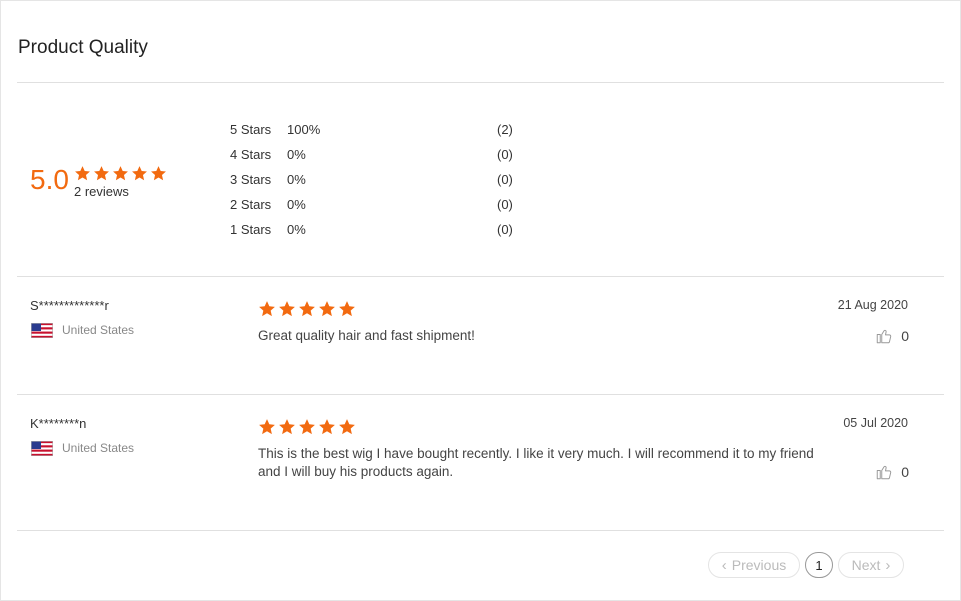  Describe the element at coordinates (872, 305) in the screenshot. I see `review-date: 21 Aug 2020` at that location.